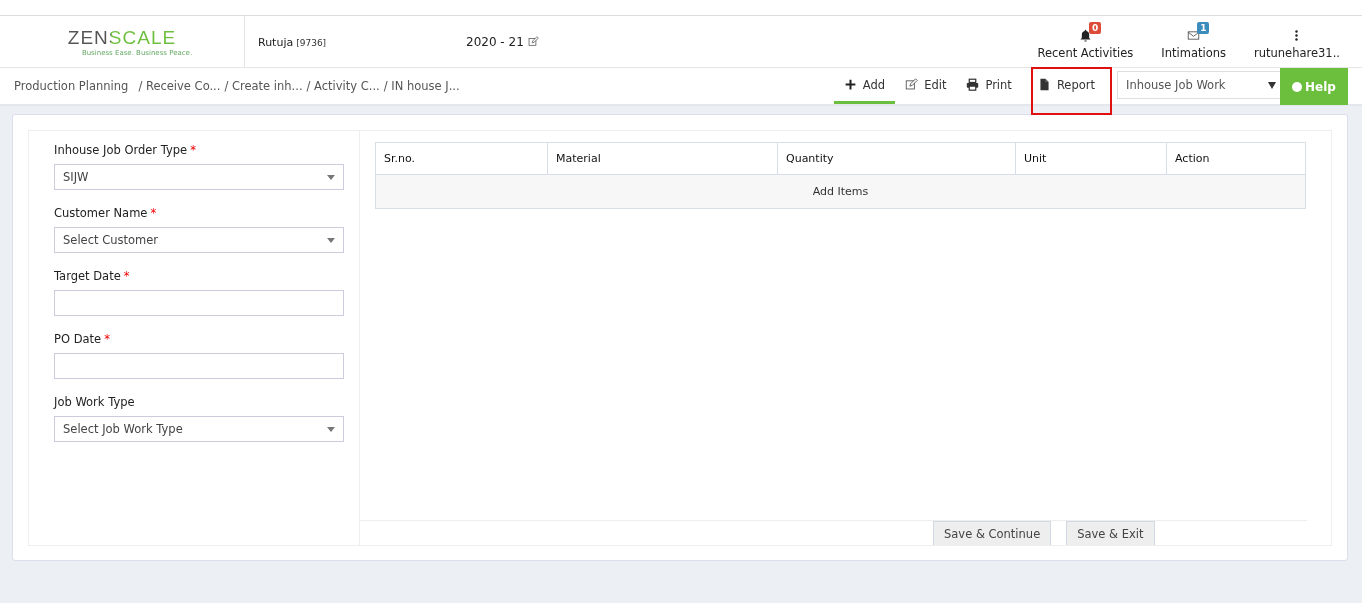 This screenshot has width=1362, height=603. What do you see at coordinates (1194, 35) in the screenshot?
I see `envelope-icon` at bounding box center [1194, 35].